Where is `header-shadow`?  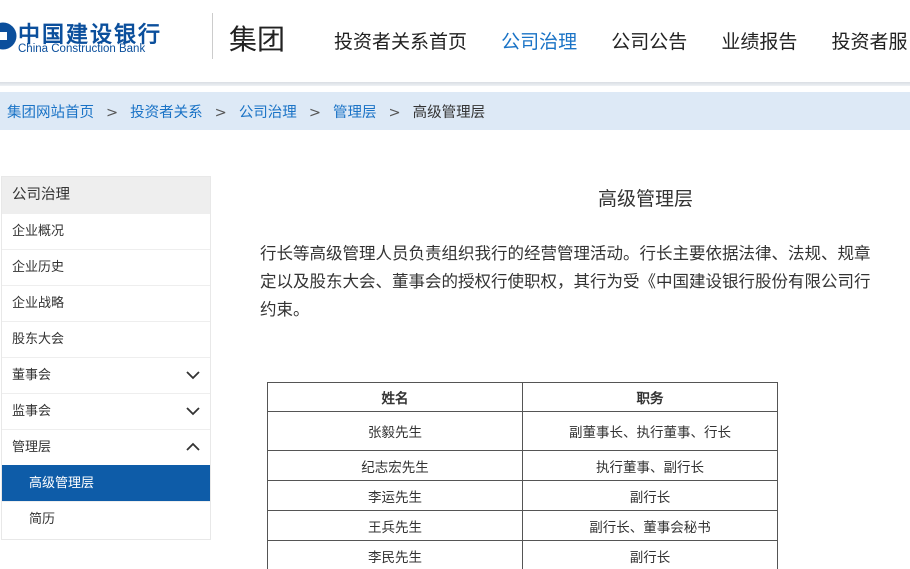 header-shadow is located at coordinates (455, 84).